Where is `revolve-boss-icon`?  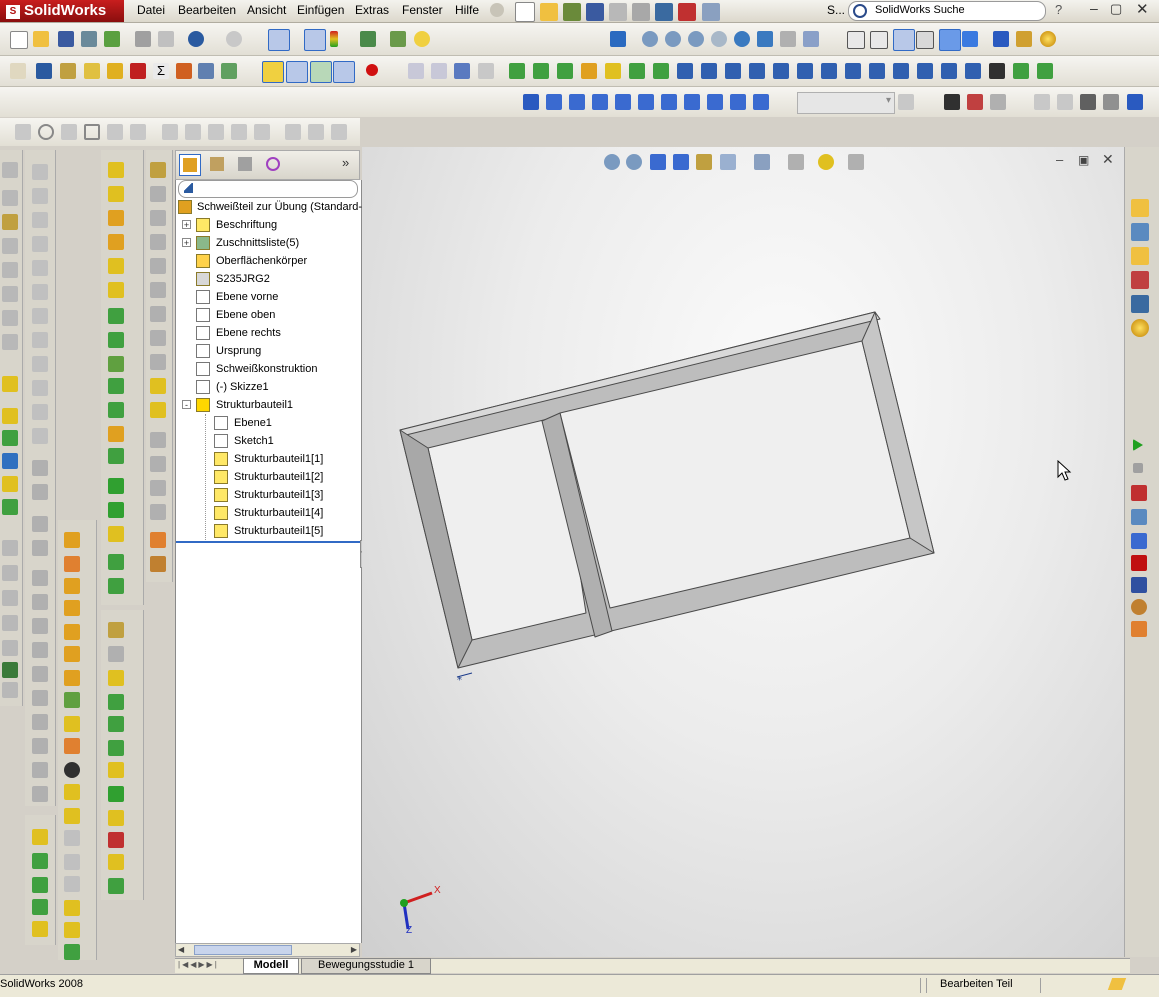 revolve-boss-icon is located at coordinates (116, 194).